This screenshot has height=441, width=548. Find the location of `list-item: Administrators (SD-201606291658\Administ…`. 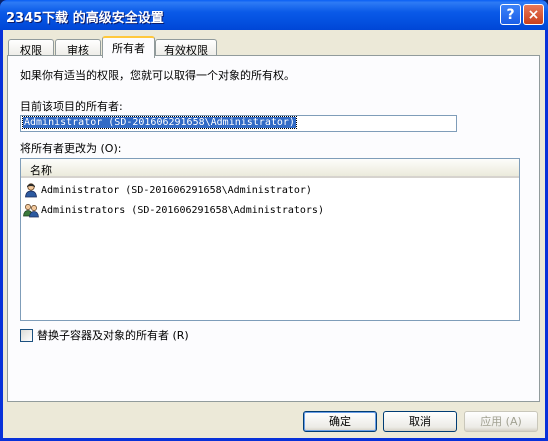

list-item: Administrators (SD-201606291658\Administ… is located at coordinates (268, 210).